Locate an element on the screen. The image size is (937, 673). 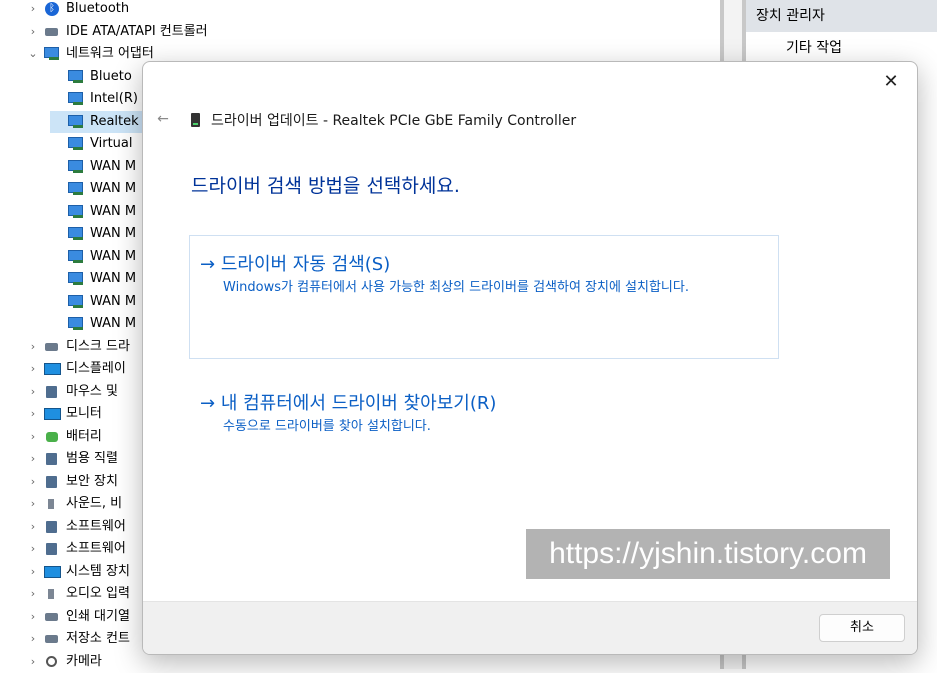
tree-item: › 배터리 is located at coordinates (64, 437).